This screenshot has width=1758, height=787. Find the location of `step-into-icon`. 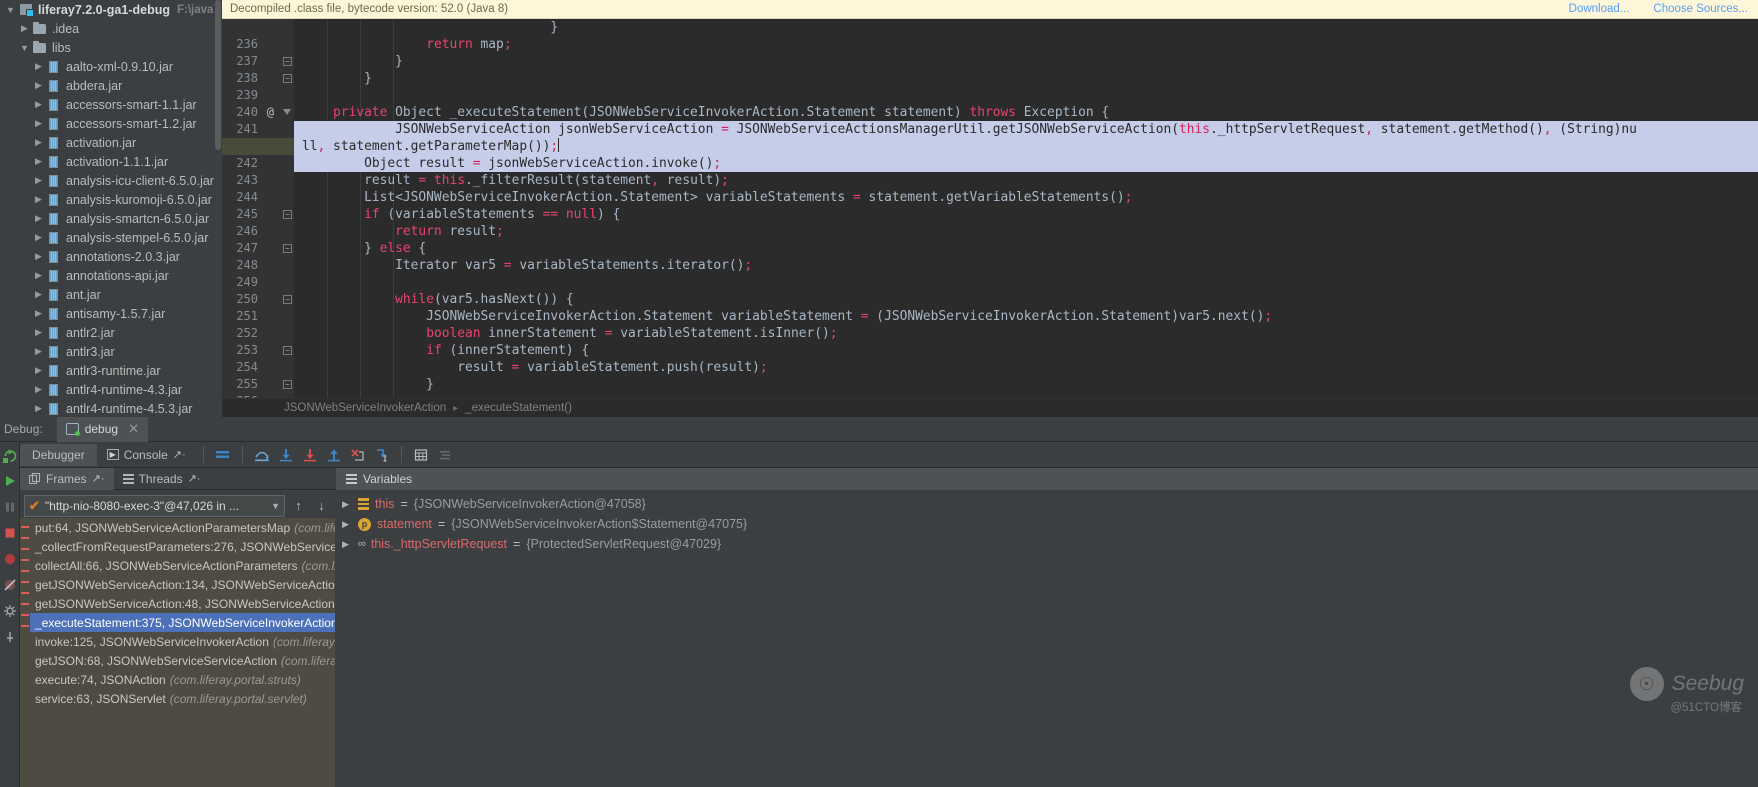

step-into-icon is located at coordinates (286, 455).